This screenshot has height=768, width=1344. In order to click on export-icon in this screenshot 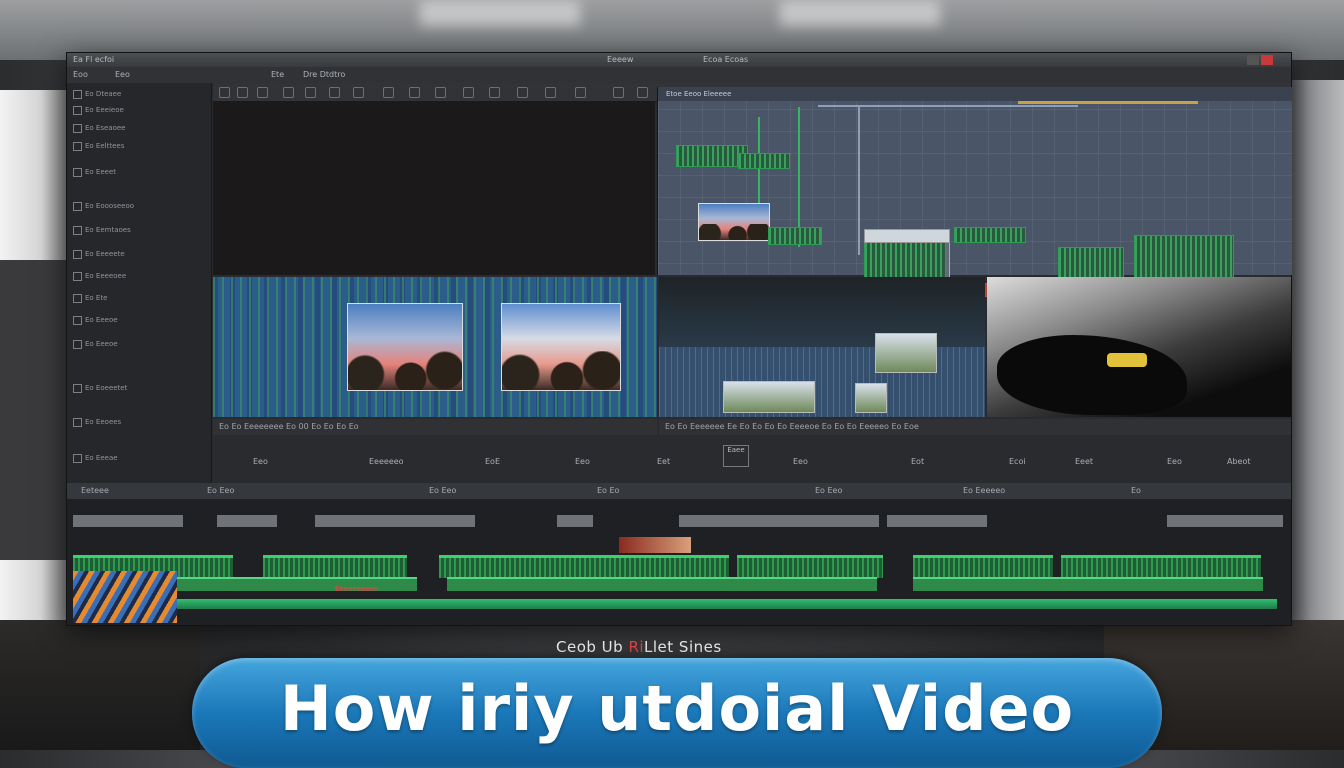, I will do `click(642, 92)`.